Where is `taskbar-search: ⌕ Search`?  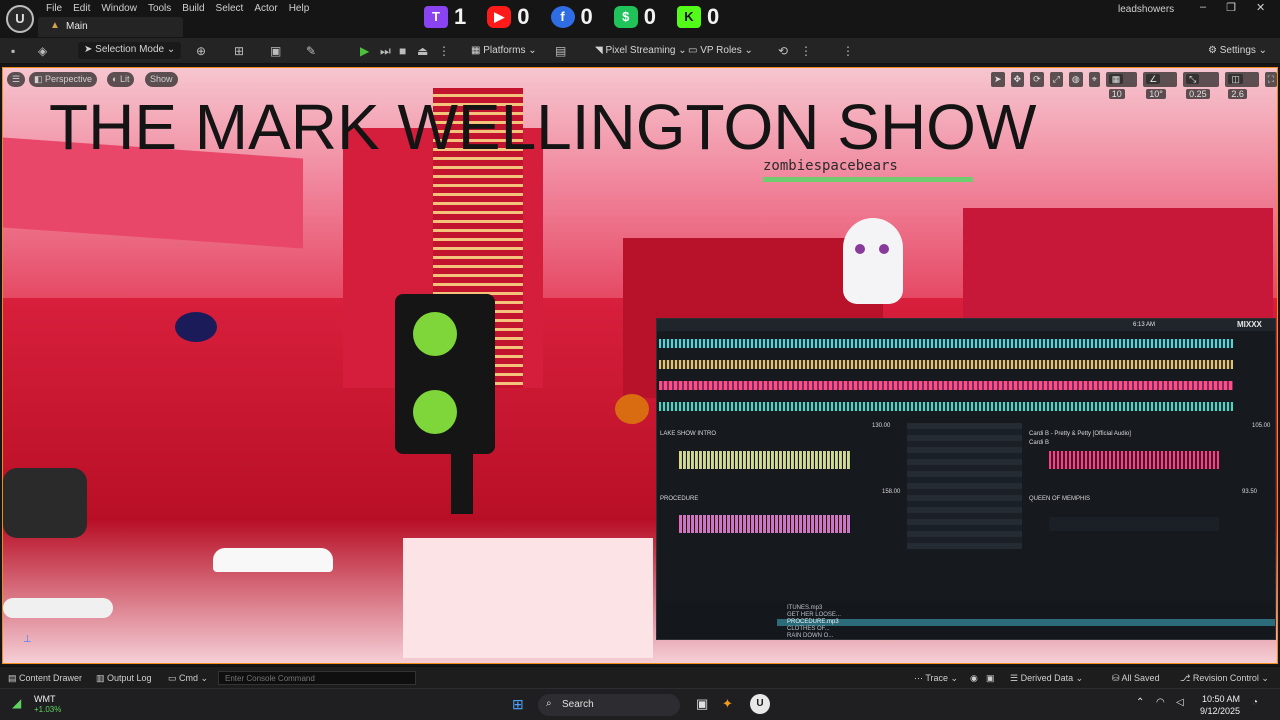 taskbar-search: ⌕ Search is located at coordinates (609, 705).